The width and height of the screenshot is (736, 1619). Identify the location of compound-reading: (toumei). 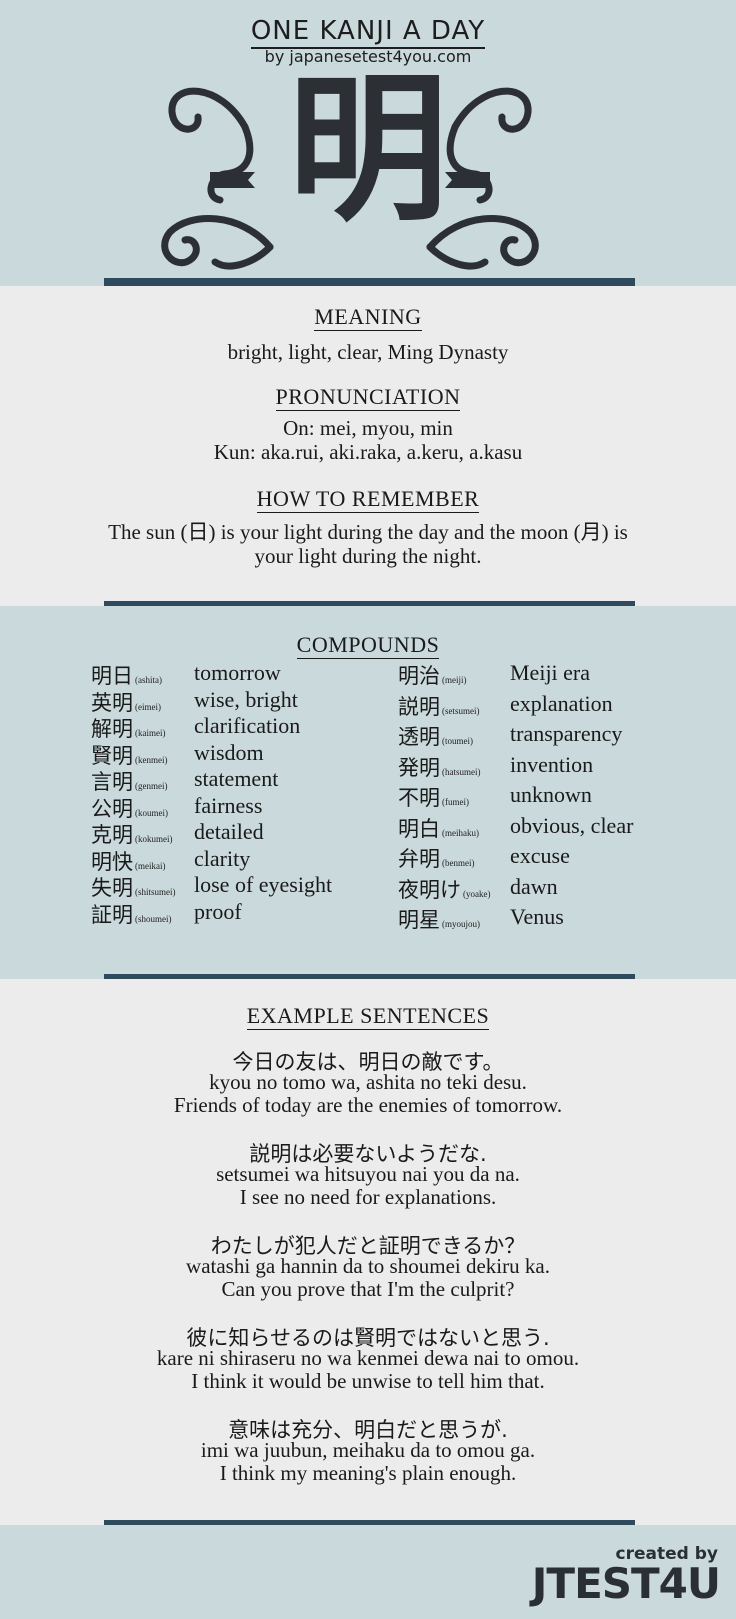
(457, 741).